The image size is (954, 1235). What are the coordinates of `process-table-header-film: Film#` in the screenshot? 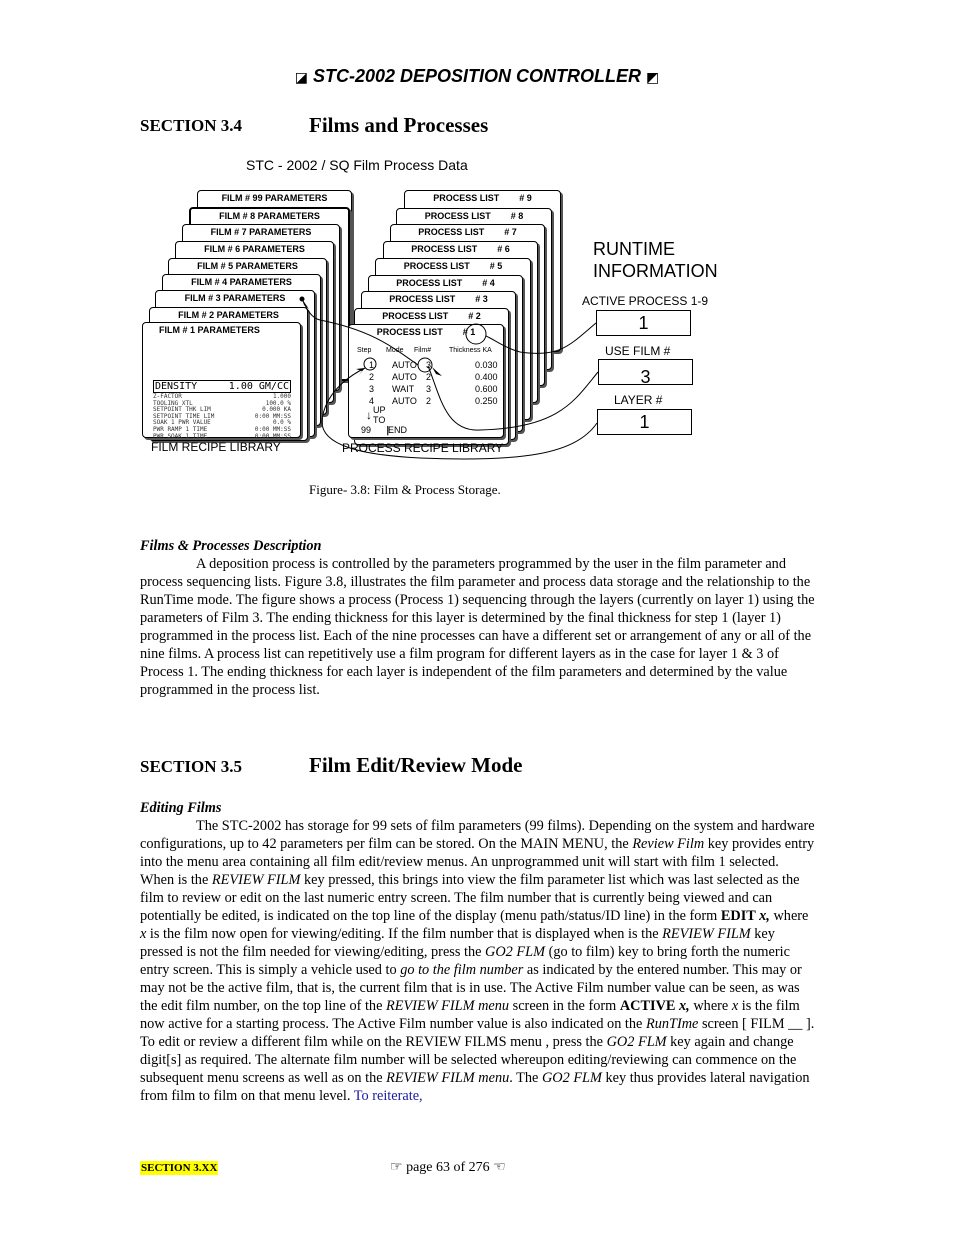 It's located at (423, 350).